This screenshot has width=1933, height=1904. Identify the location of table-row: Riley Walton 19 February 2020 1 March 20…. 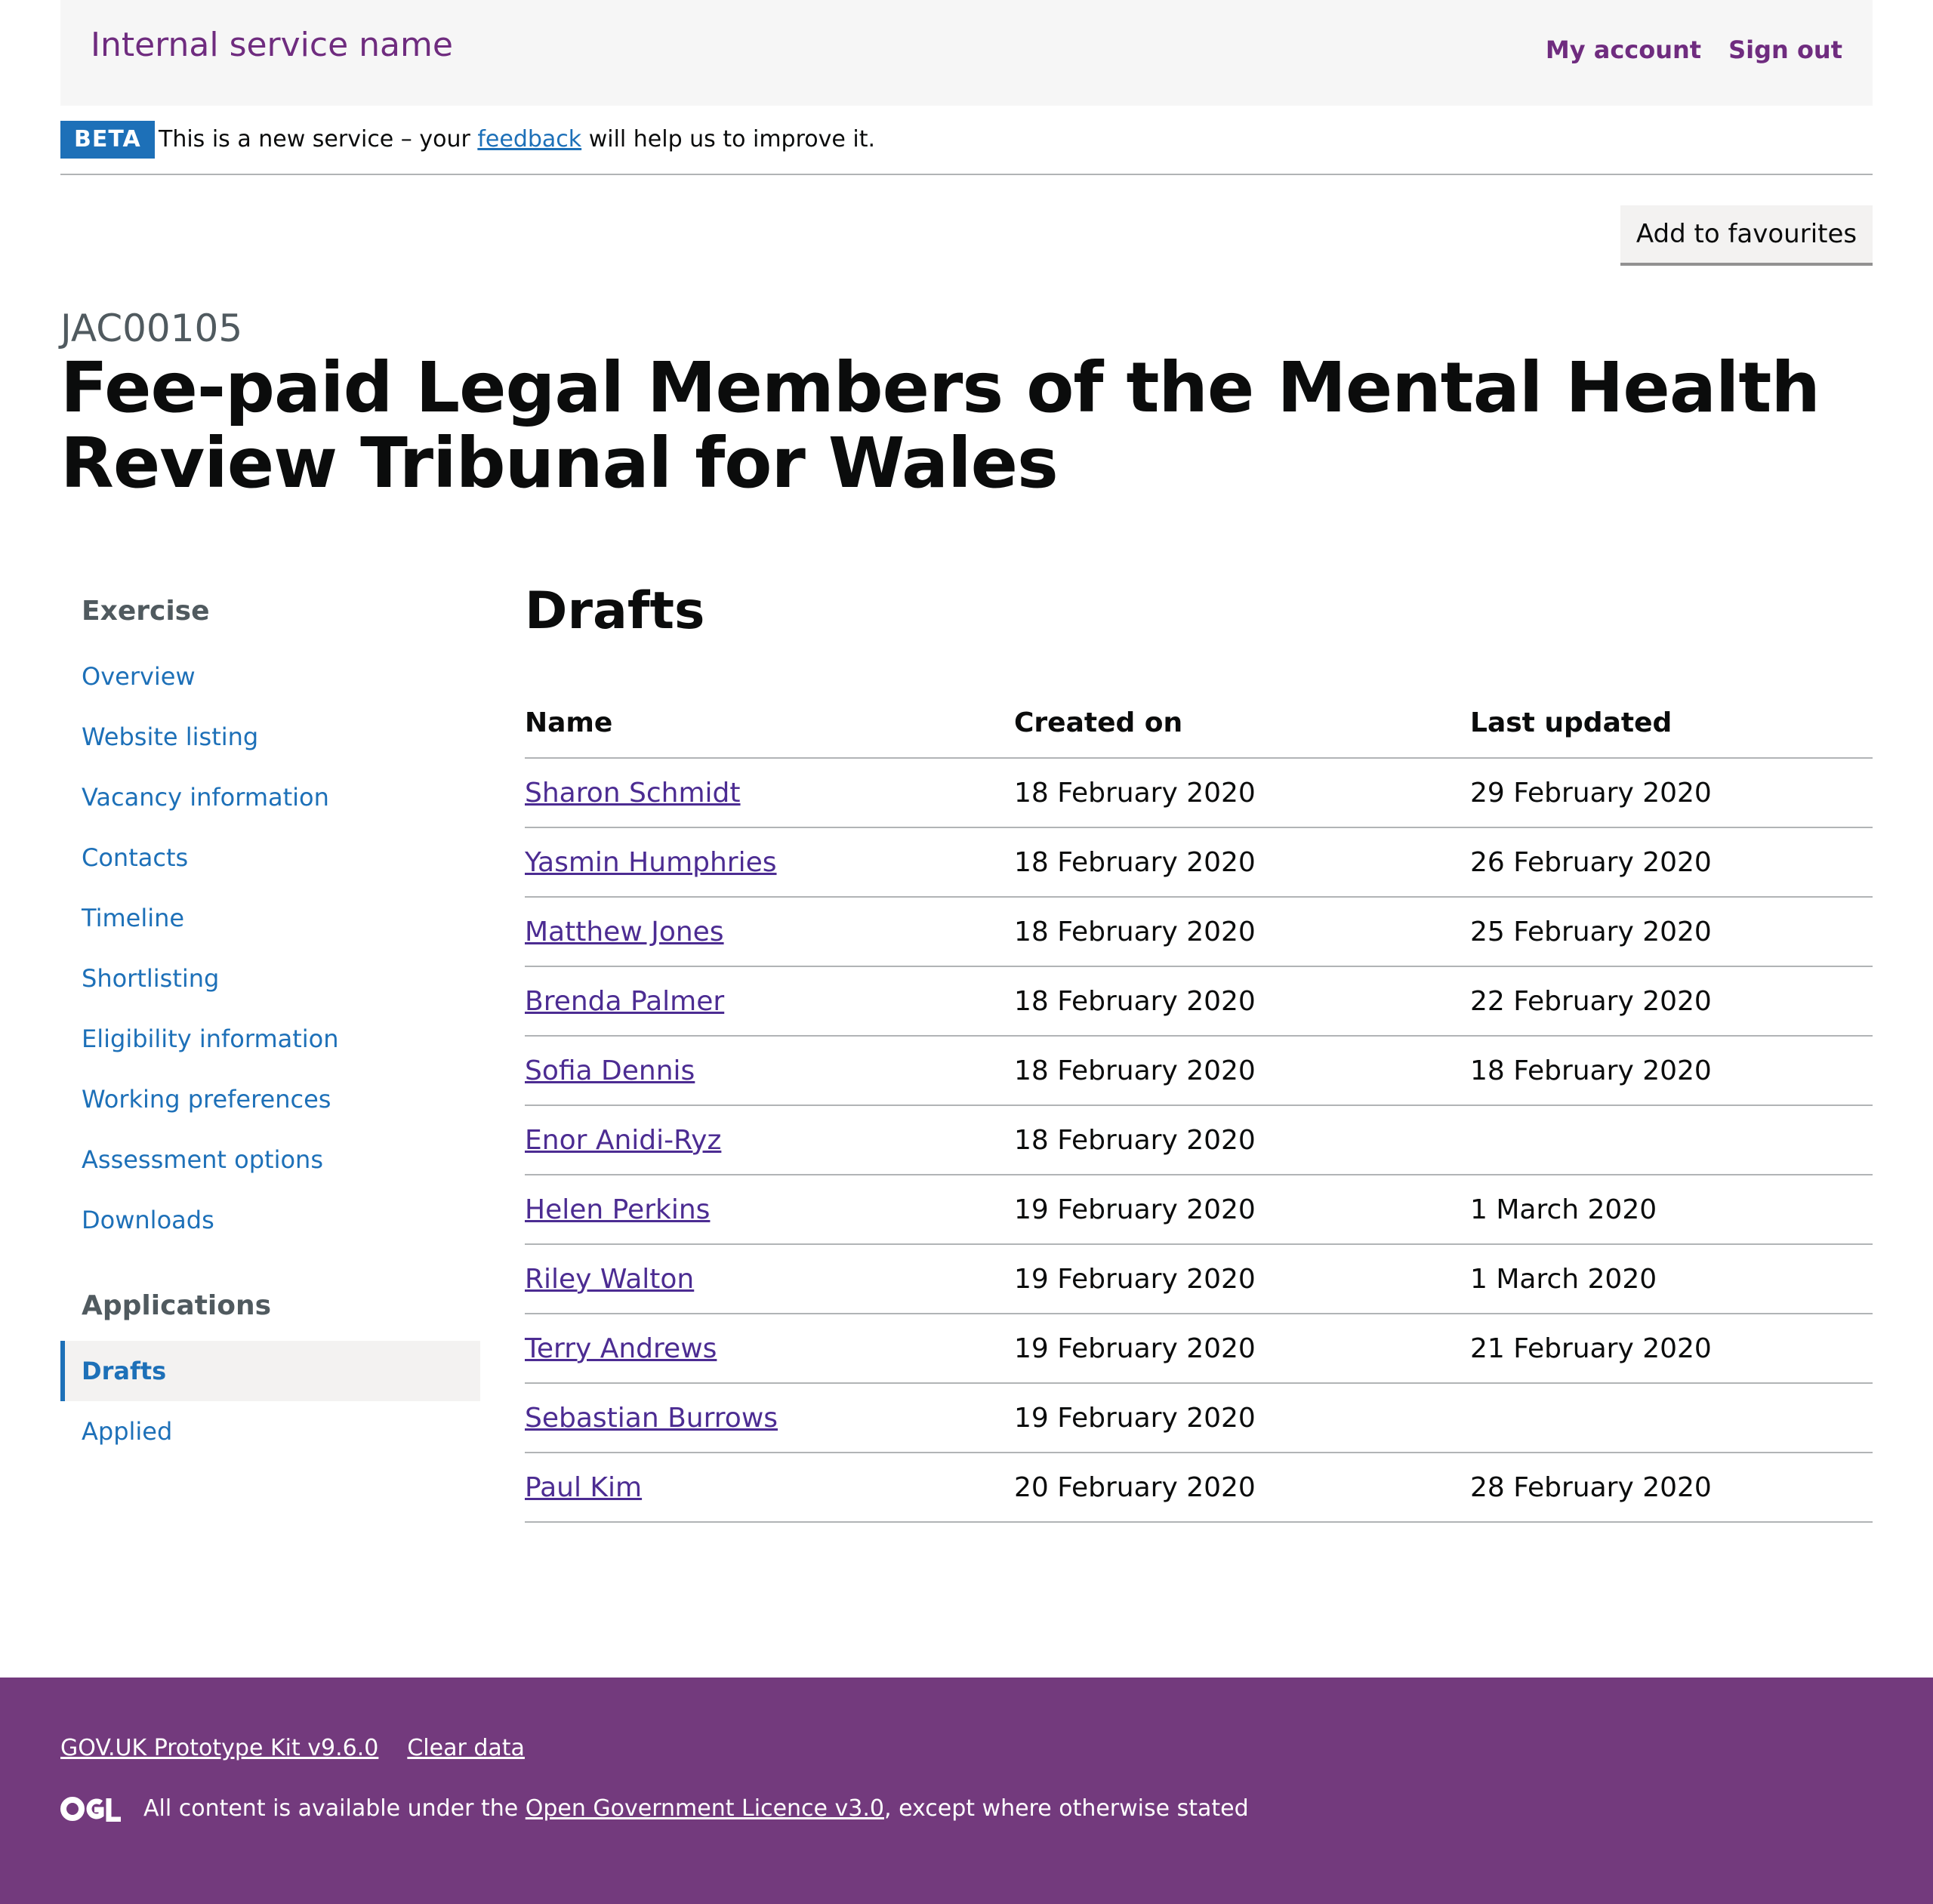
(1199, 1279).